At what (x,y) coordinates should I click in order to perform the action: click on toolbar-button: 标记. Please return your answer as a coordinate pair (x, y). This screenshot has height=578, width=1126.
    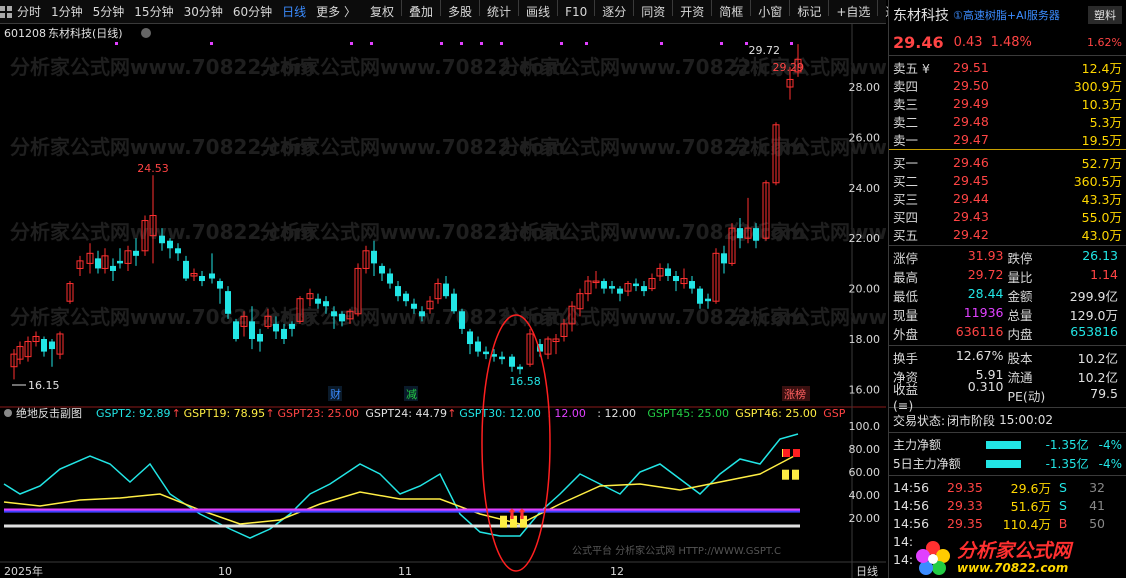
    Looking at the image, I should click on (809, 12).